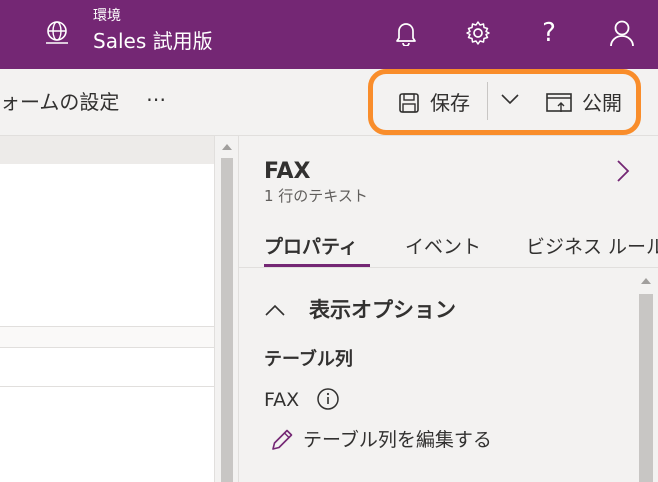 The width and height of the screenshot is (658, 482). I want to click on environment-label: 環境, so click(107, 16).